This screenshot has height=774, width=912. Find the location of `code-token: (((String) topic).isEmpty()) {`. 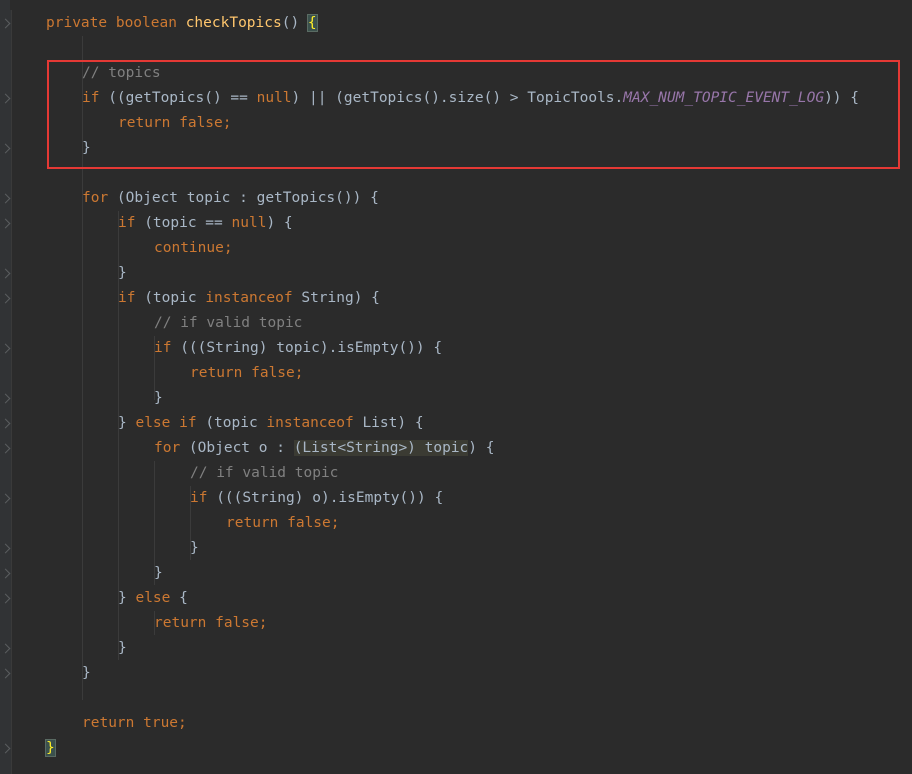

code-token: (((String) topic).isEmpty()) { is located at coordinates (311, 348).